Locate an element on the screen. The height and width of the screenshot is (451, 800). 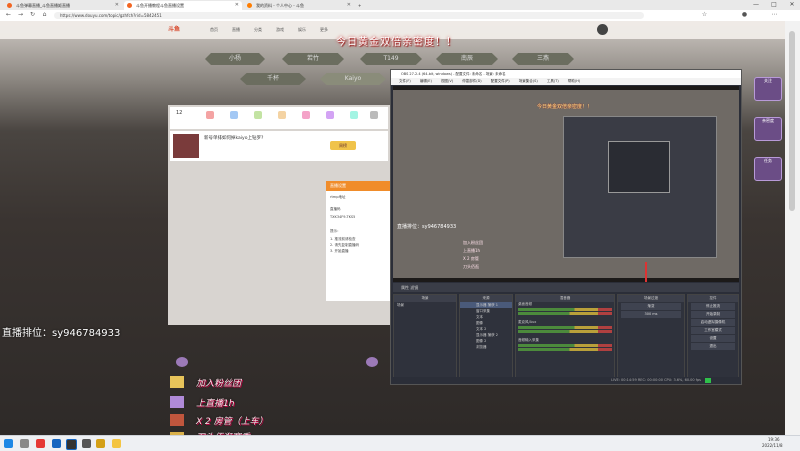
stream-key-field: TXK34F9-TKS5 is located at coordinates (342, 217).